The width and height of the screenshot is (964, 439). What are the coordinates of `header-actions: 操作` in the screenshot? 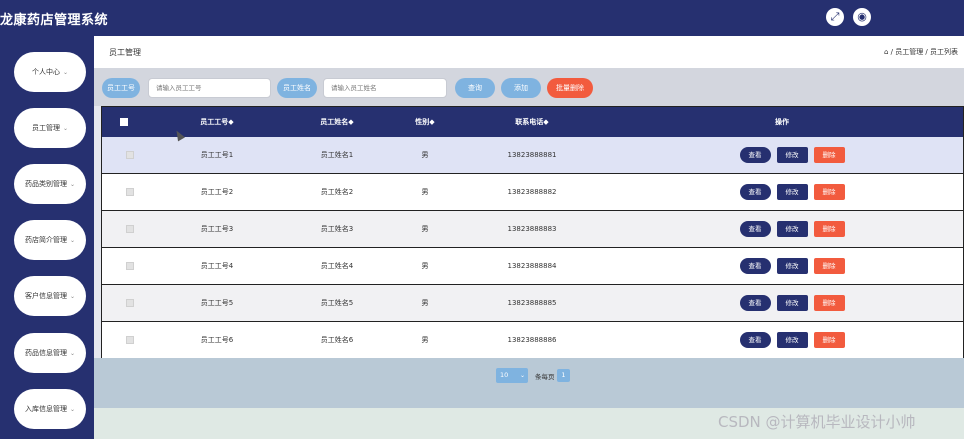 It's located at (782, 122).